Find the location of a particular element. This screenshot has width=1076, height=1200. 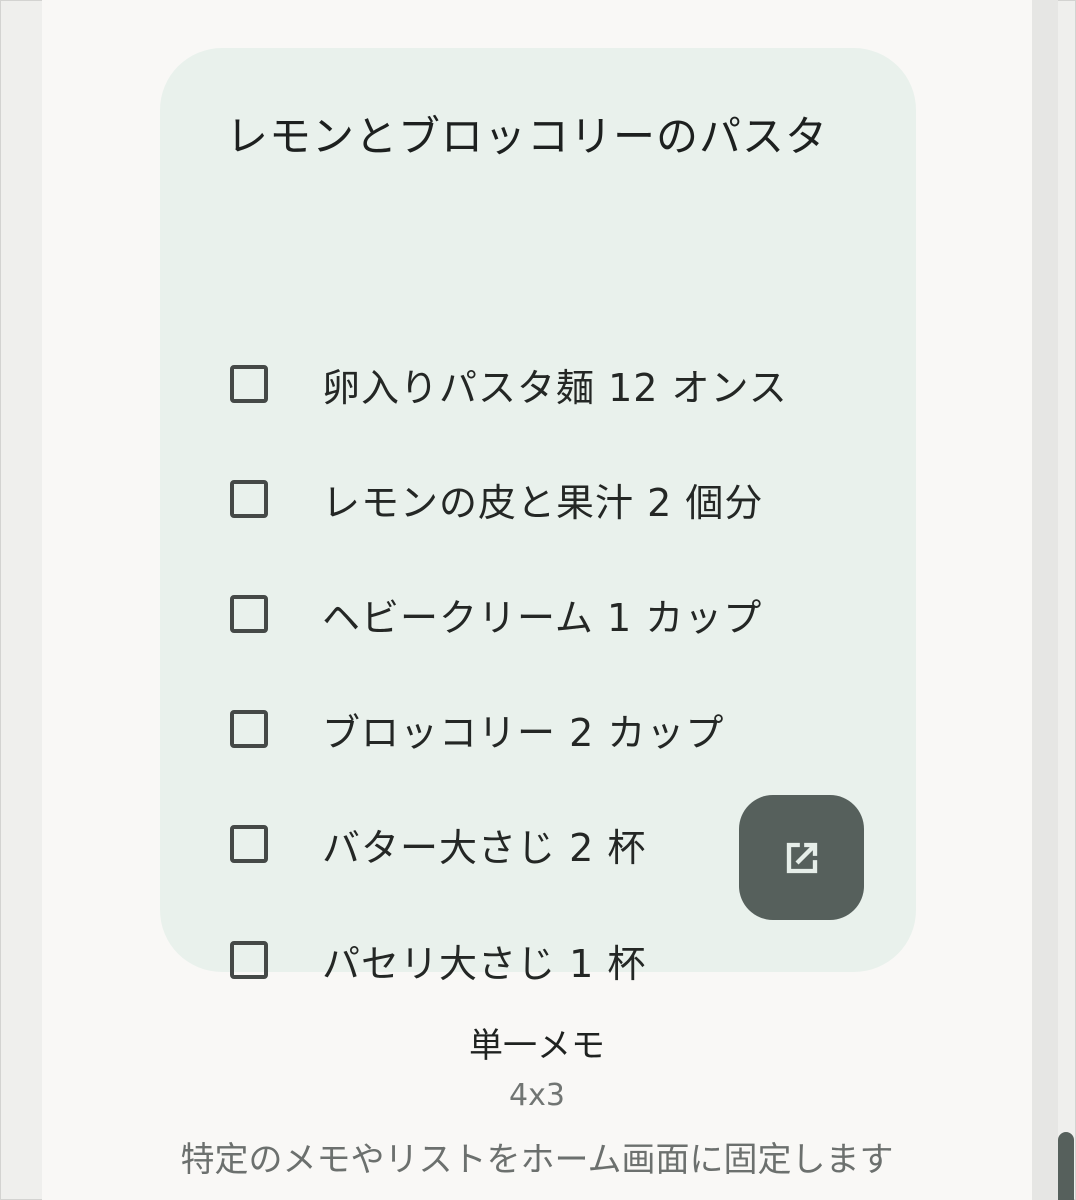

note-title: レモンとブロッコリーのパスタ is located at coordinates (527, 136).